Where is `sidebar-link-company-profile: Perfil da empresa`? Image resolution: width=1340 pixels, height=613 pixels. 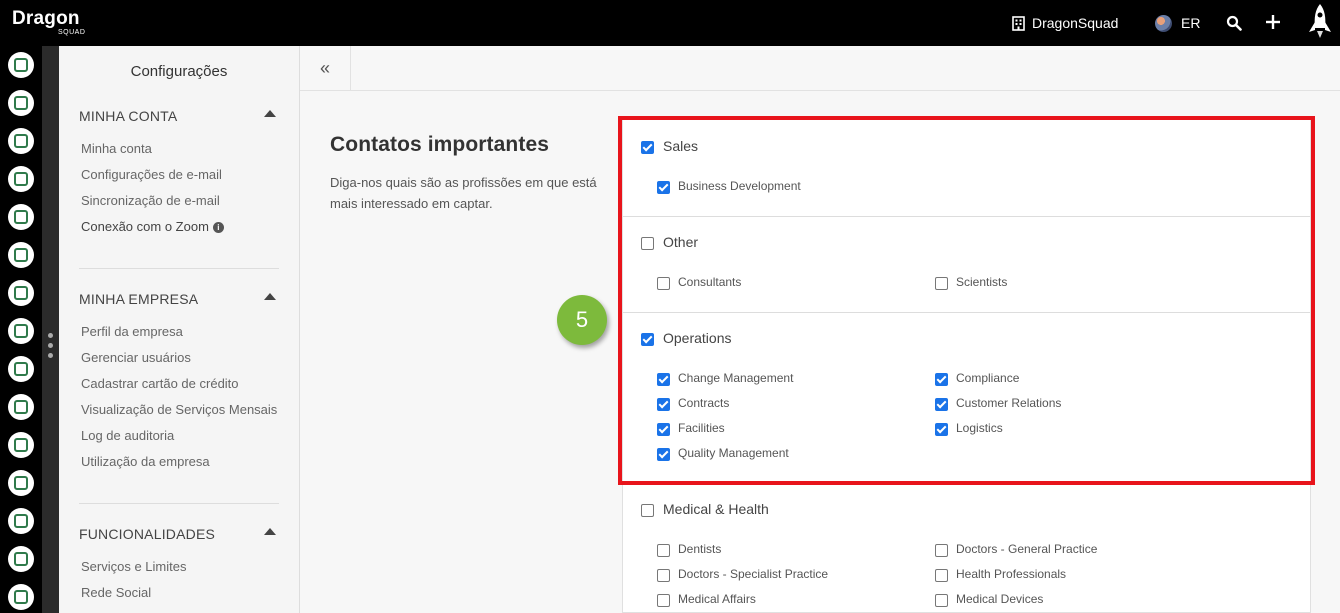
sidebar-link-company-profile: Perfil da empresa is located at coordinates (132, 331).